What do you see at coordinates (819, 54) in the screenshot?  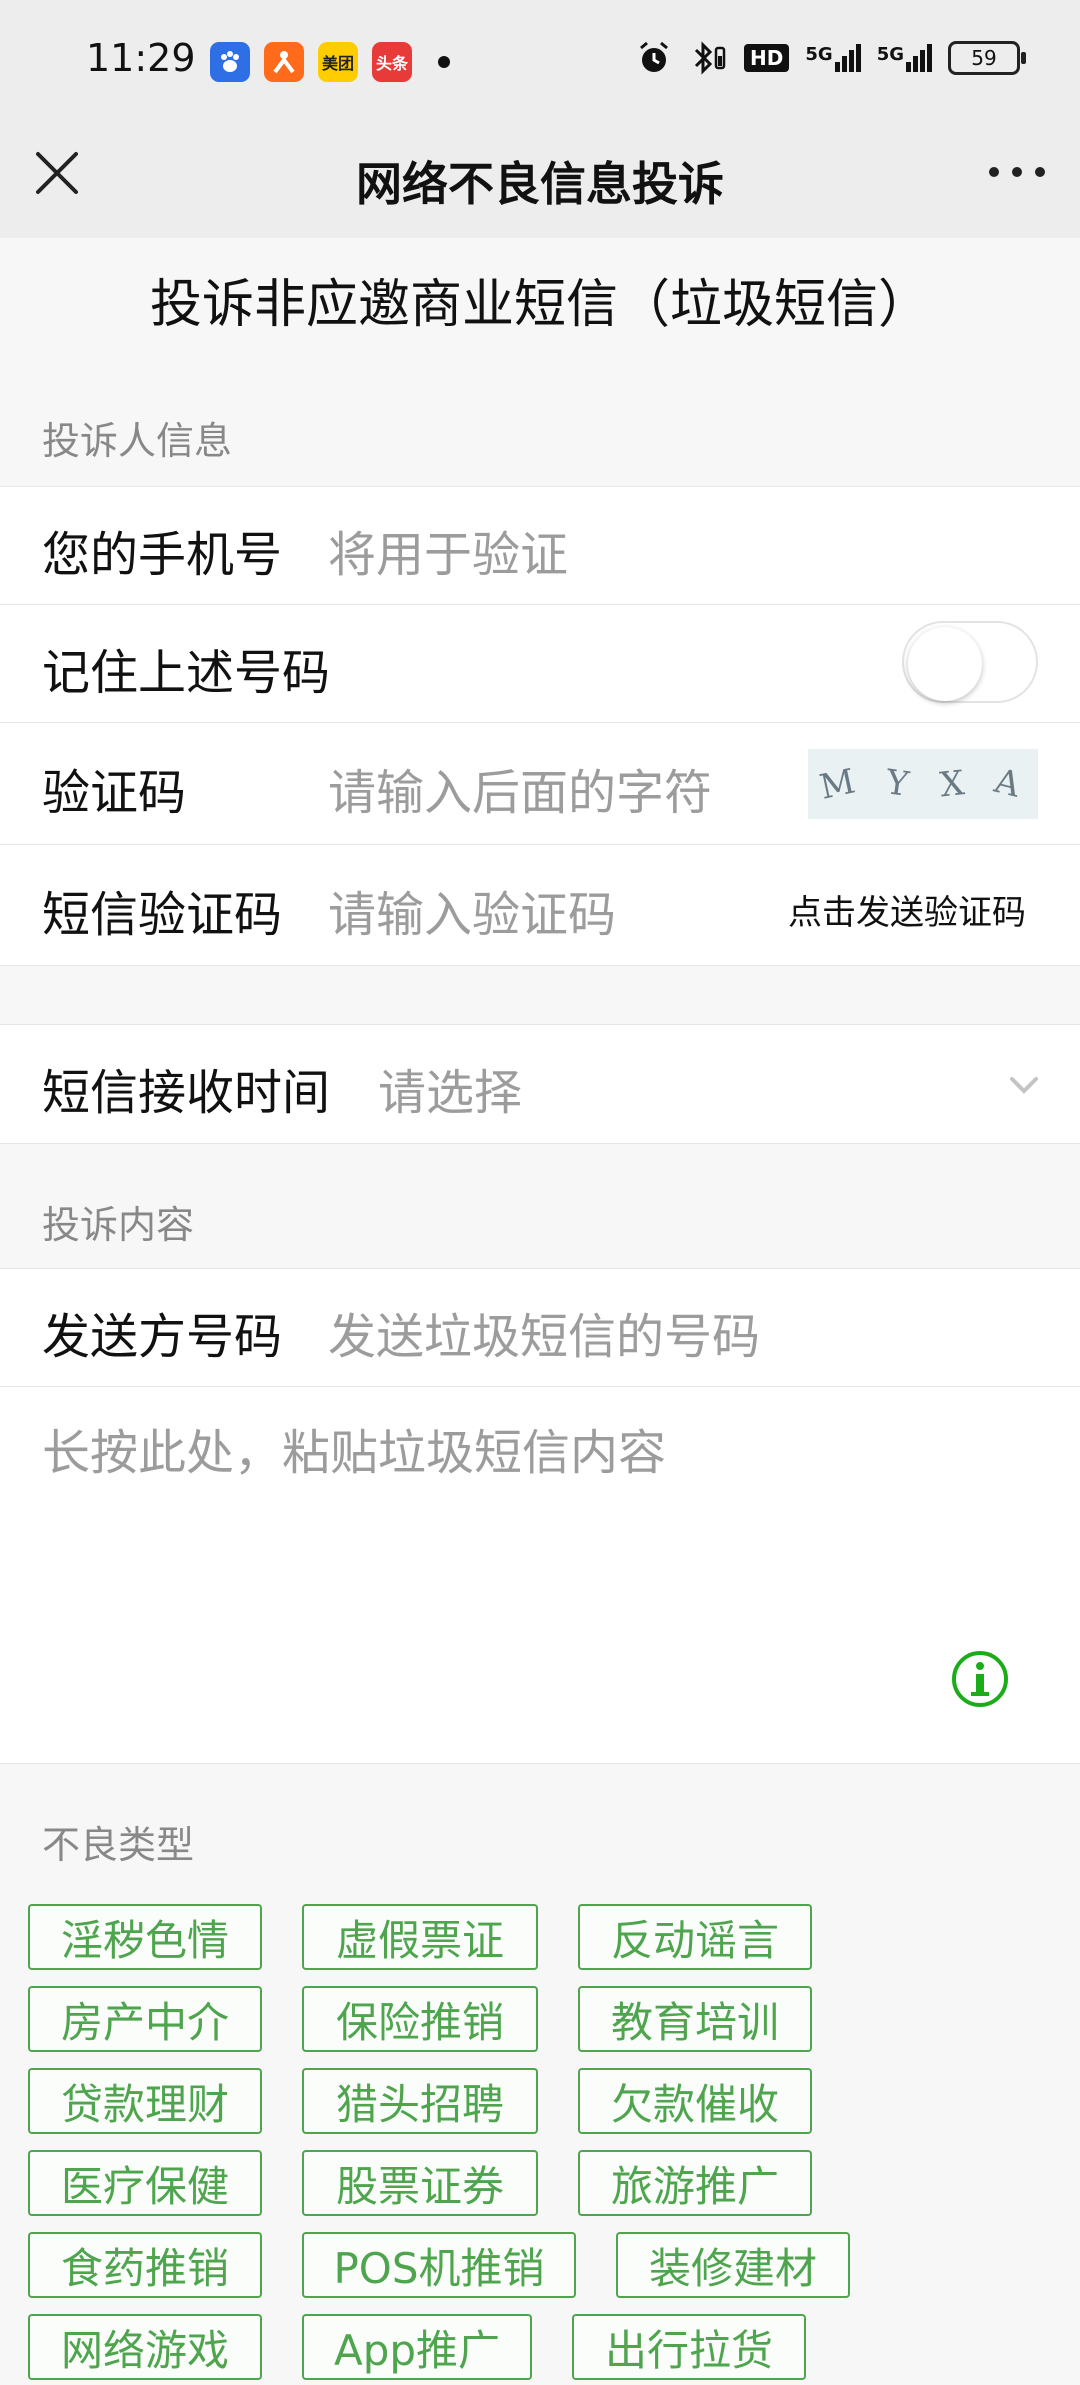 I see `network-type-label: 5G` at bounding box center [819, 54].